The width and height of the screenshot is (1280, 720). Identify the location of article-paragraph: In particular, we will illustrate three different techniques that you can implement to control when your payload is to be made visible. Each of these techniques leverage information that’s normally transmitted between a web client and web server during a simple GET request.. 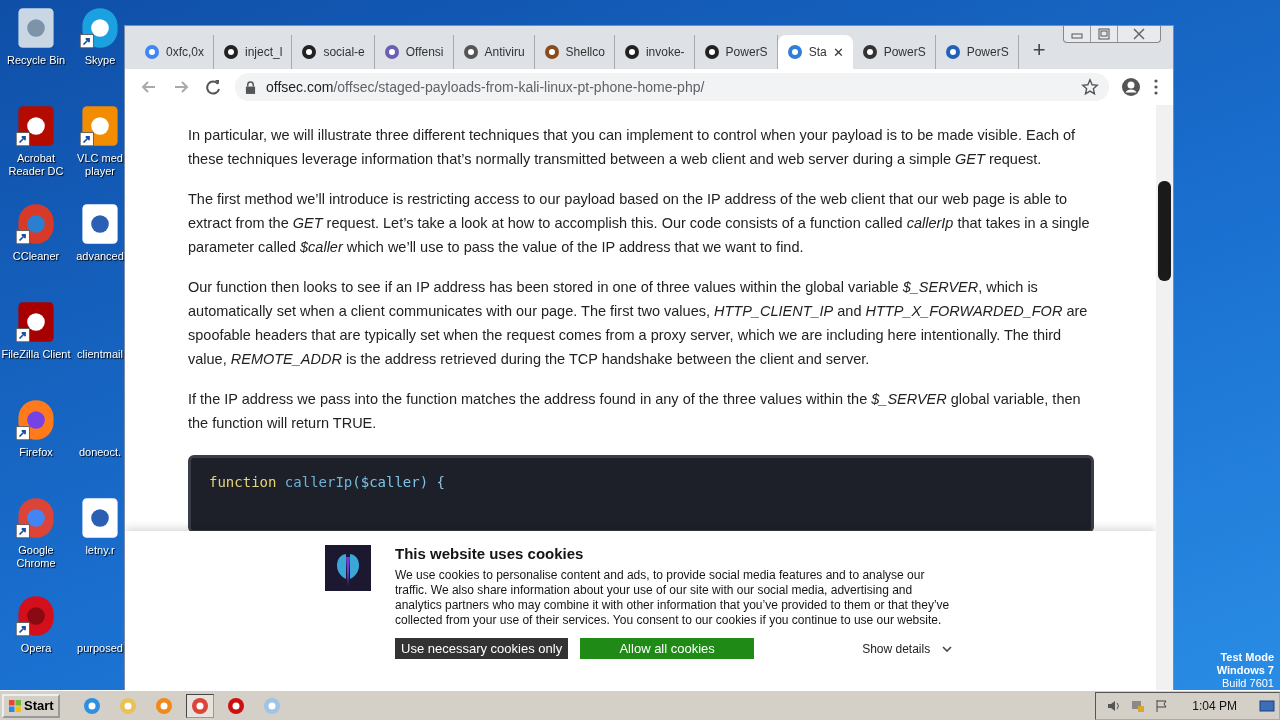
(632, 147).